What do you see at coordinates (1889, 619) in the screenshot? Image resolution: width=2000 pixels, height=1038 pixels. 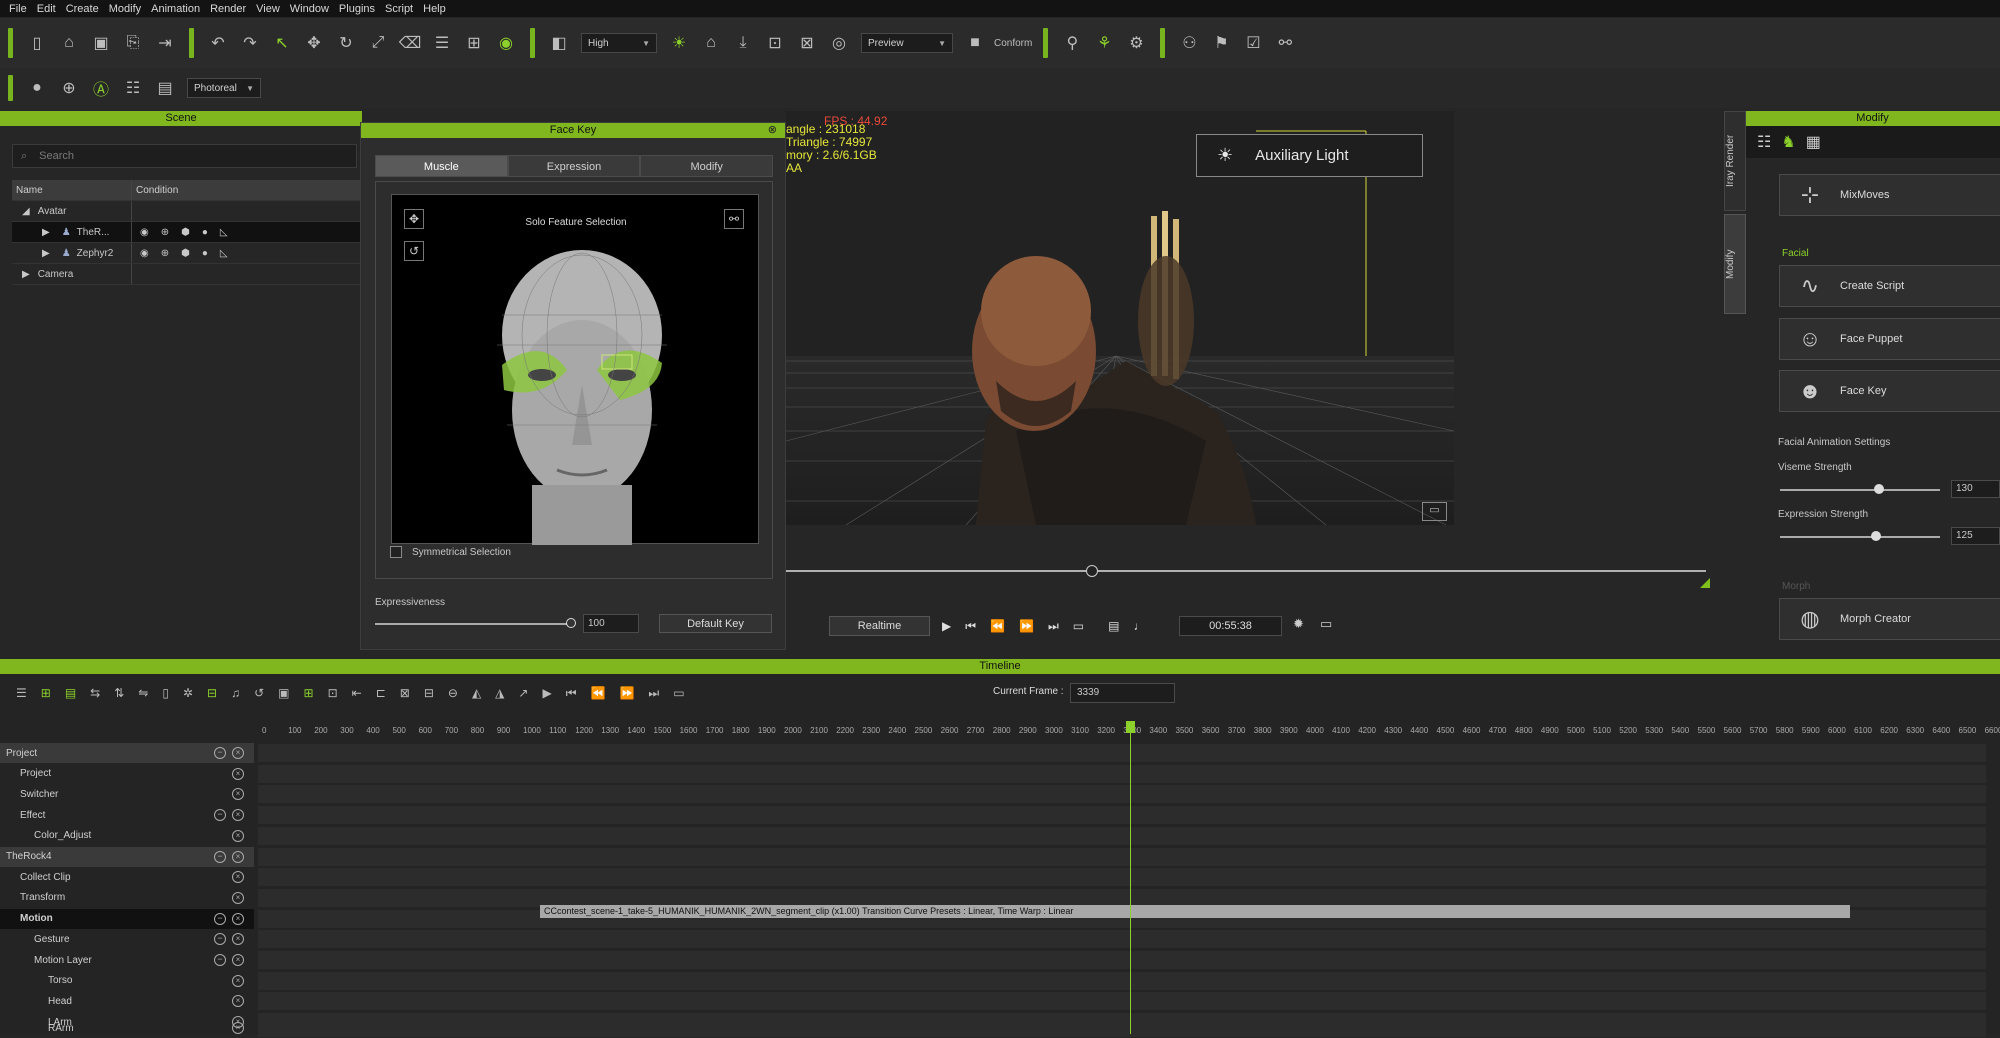 I see `morph-creator-button: ◍ Morph Creator` at bounding box center [1889, 619].